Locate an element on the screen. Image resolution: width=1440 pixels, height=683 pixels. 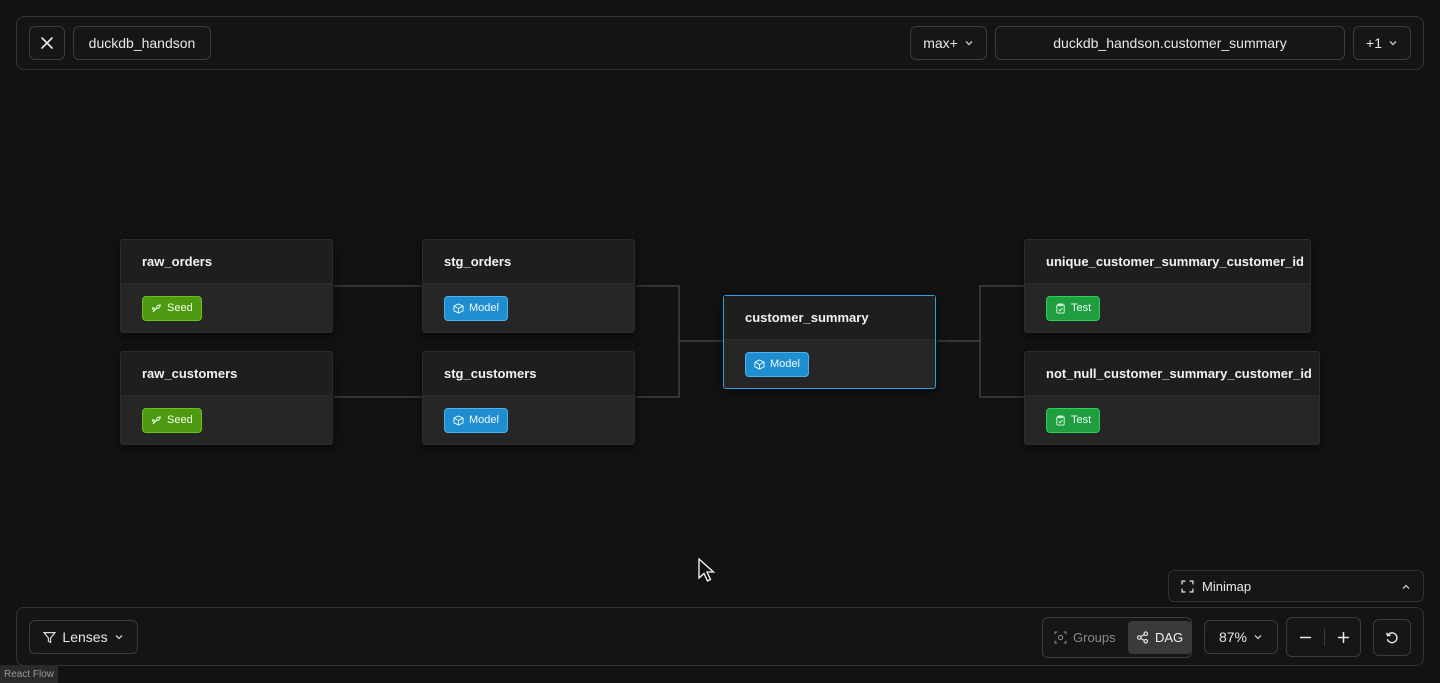
node-title: raw_orders is located at coordinates (226, 262).